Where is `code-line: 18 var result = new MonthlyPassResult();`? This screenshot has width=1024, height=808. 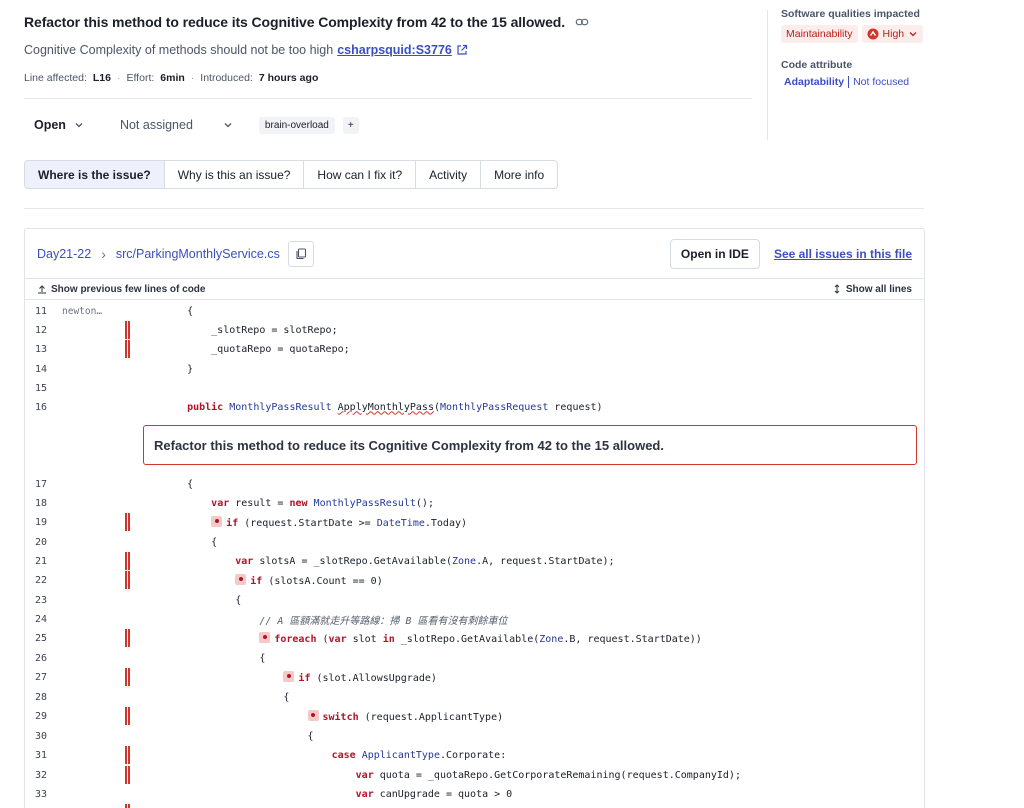
code-line: 18 var result = new MonthlyPassResult(); is located at coordinates (474, 503).